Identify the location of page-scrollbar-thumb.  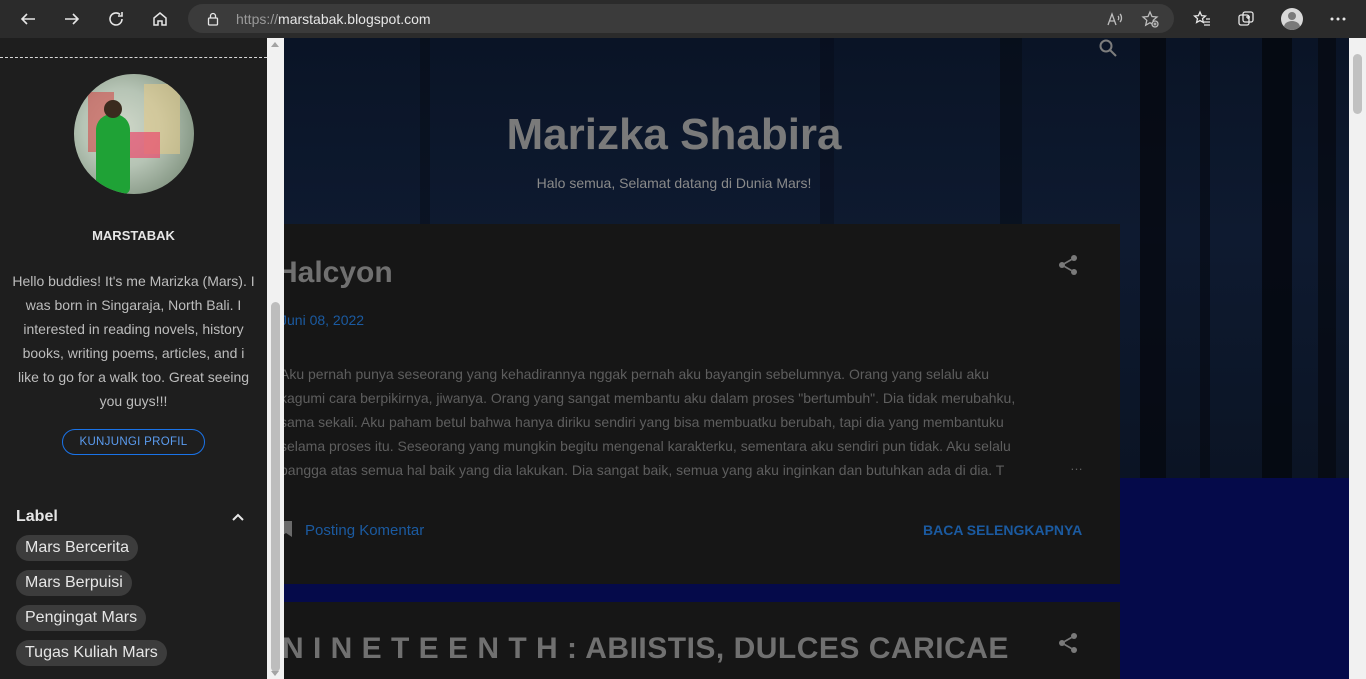
(1357, 84).